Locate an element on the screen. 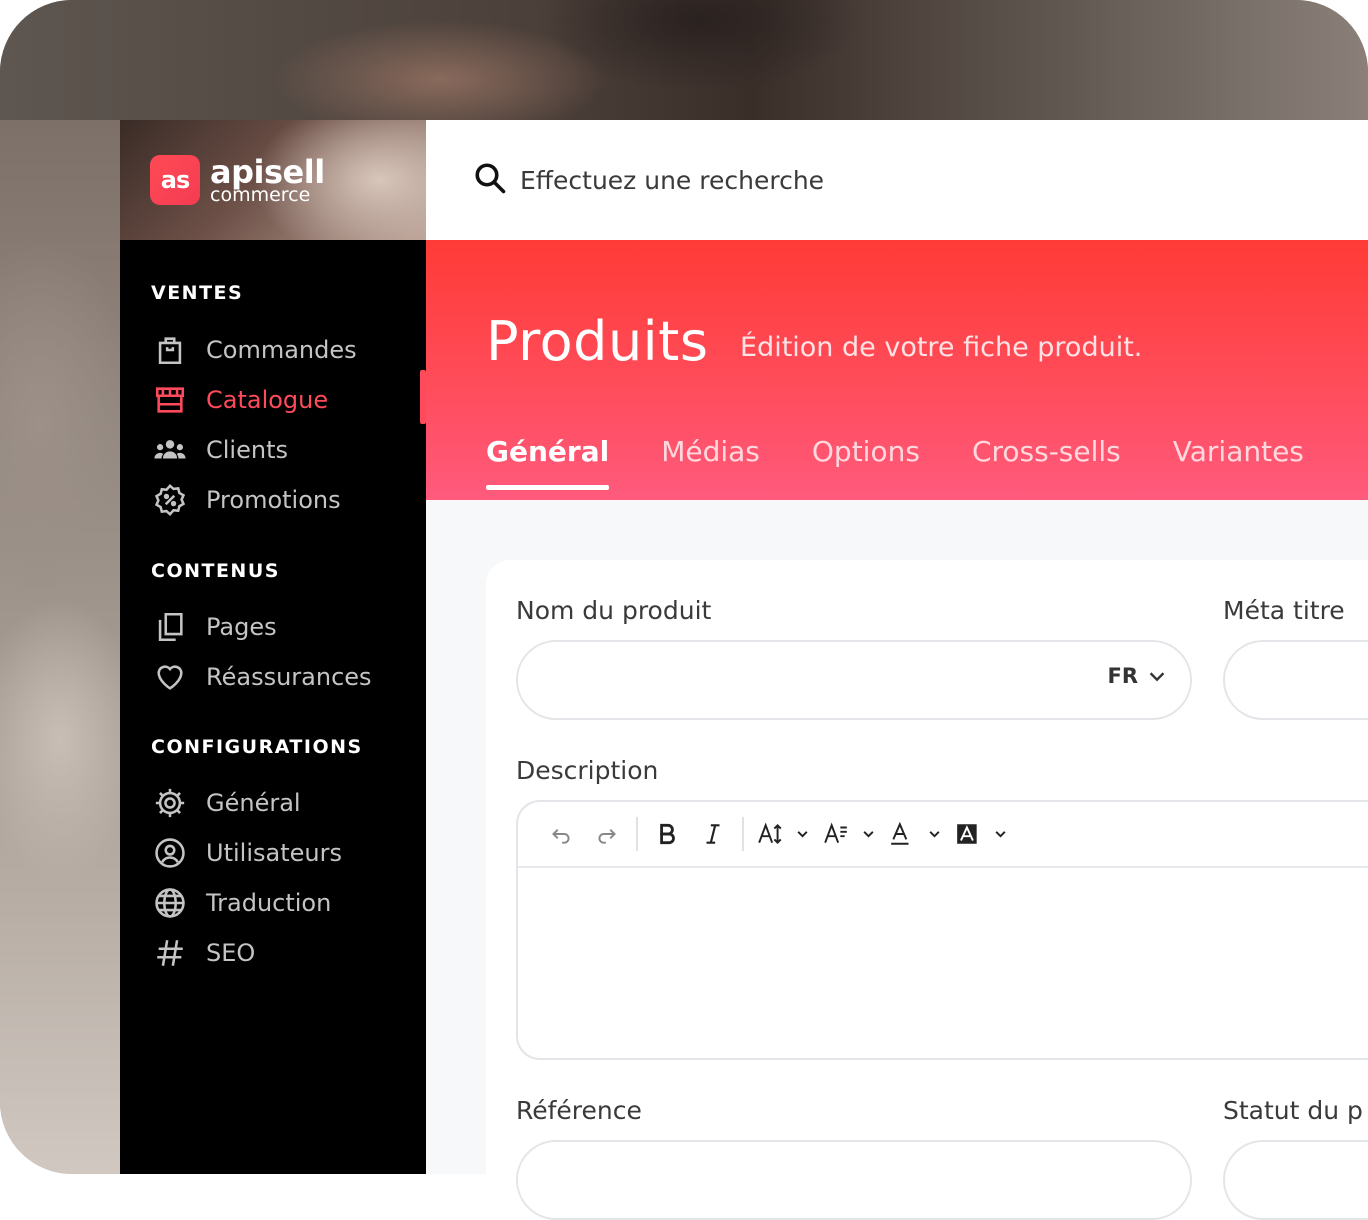  tab-general: Général is located at coordinates (548, 462).